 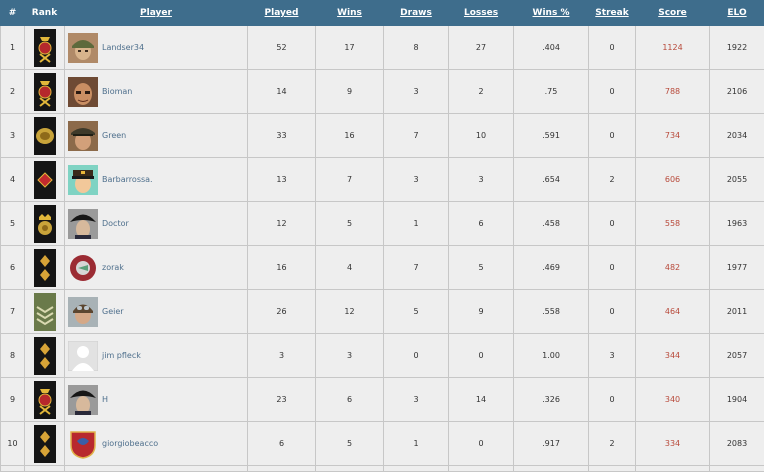 I want to click on elo-cell: 1963, so click(x=736, y=223).